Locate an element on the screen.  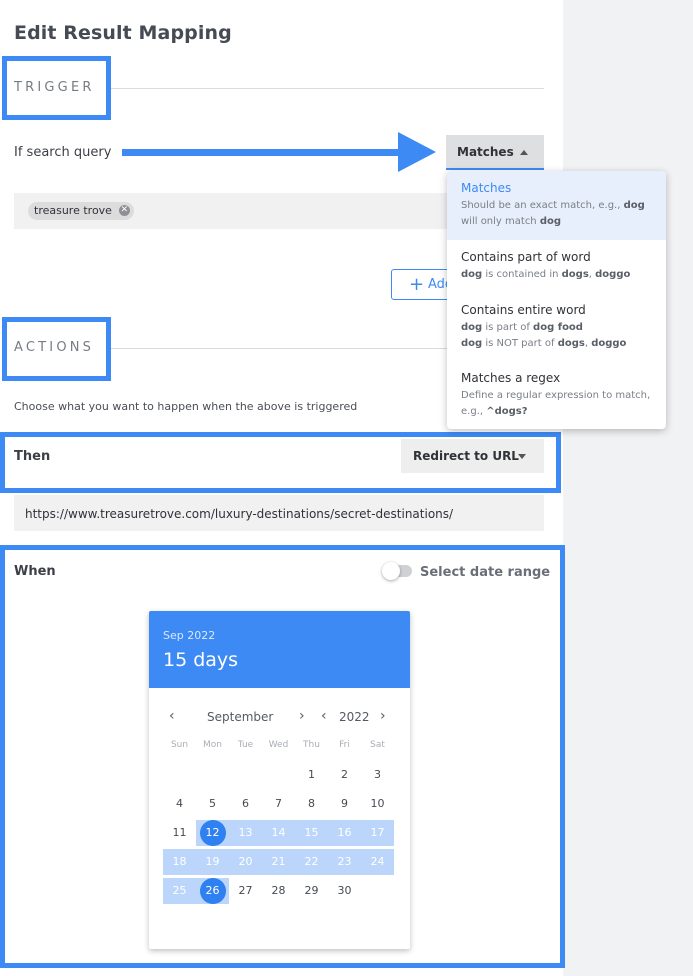
then-label: Then is located at coordinates (32, 456).